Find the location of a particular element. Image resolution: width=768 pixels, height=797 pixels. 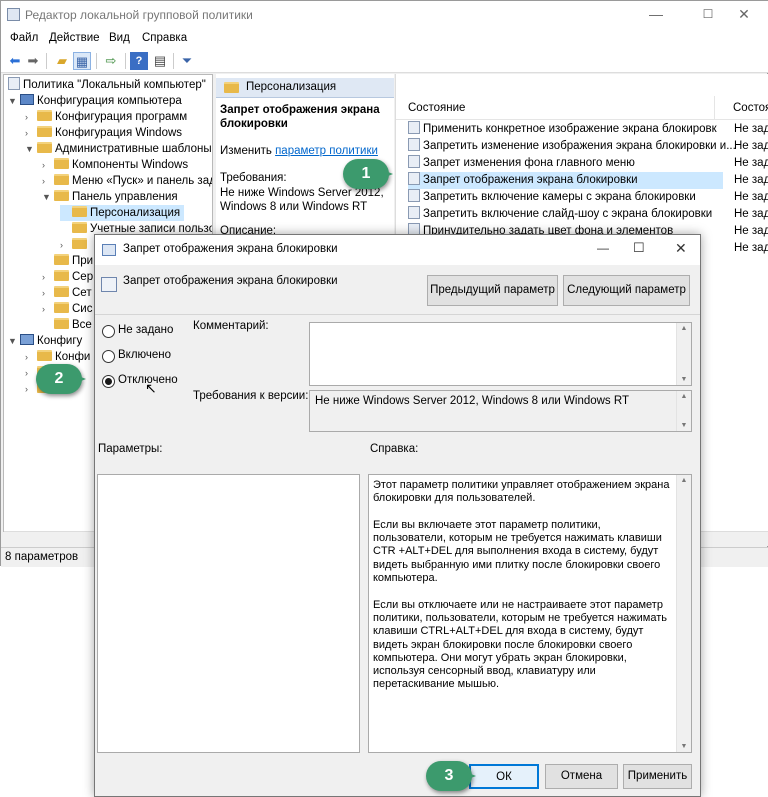

toolbar: ⬅ ➡ ▰ ▦ ⇨ ? ▤ ⏷ is located at coordinates (384, 61).